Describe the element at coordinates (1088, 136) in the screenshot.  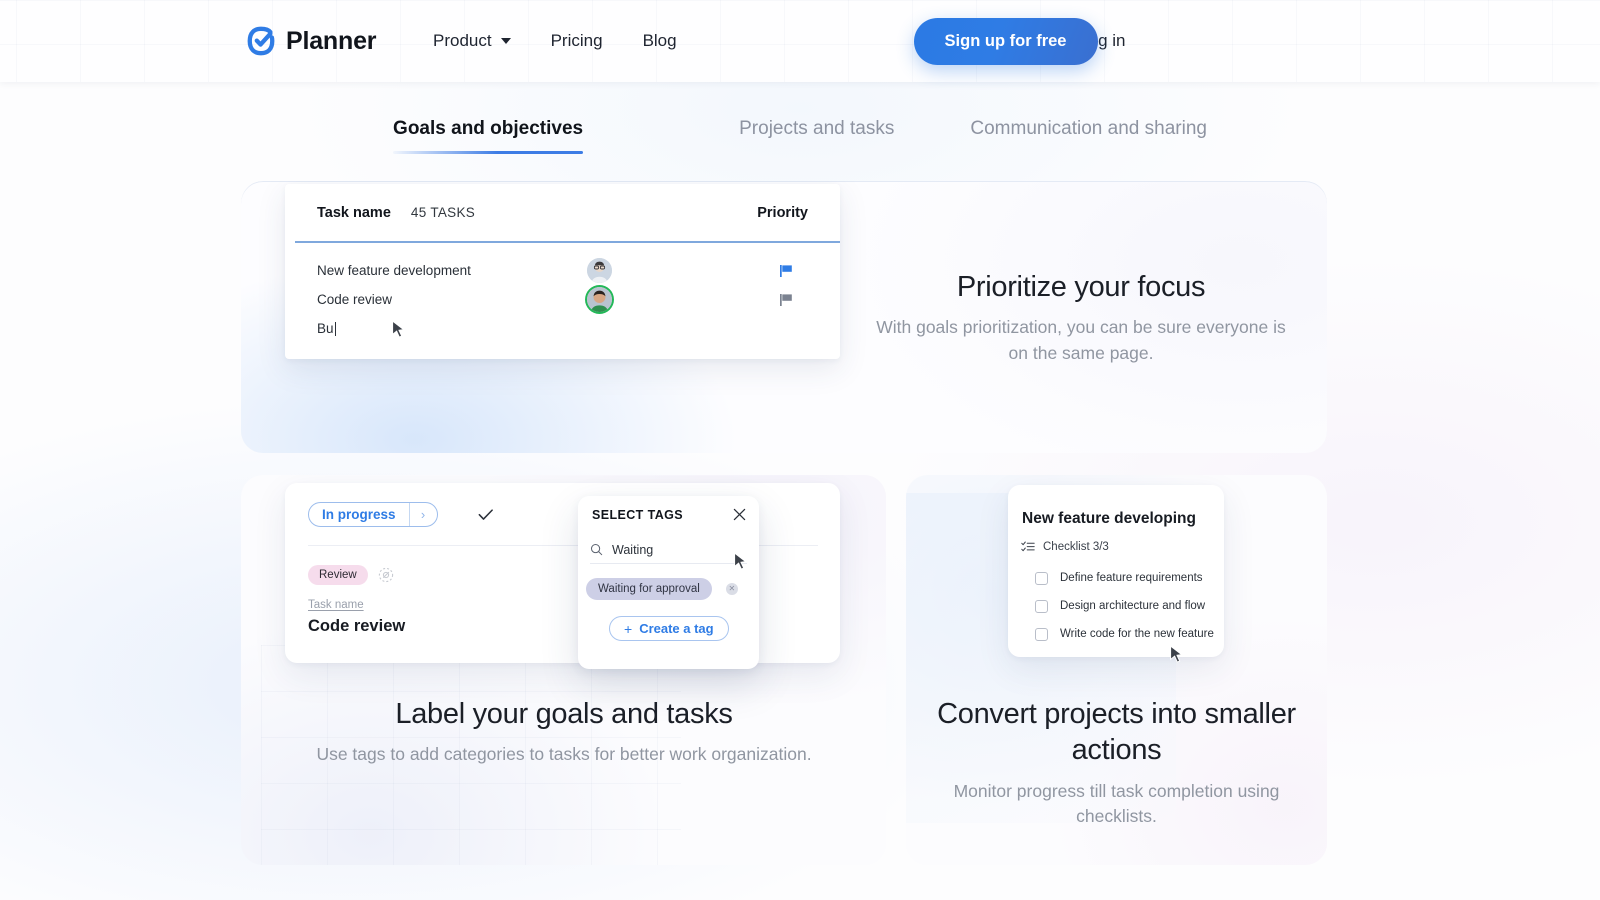
I see `tab-communication-and-sharing: Communication and sharing` at that location.